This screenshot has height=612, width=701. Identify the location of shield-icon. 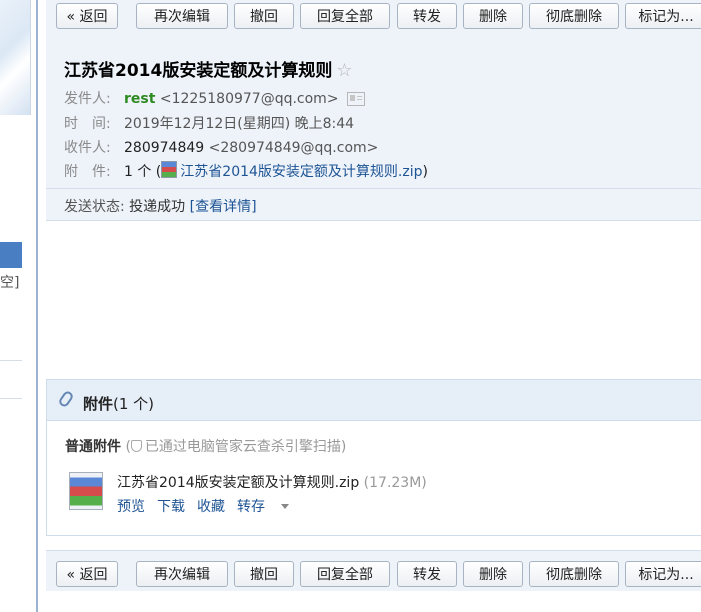
(136, 446).